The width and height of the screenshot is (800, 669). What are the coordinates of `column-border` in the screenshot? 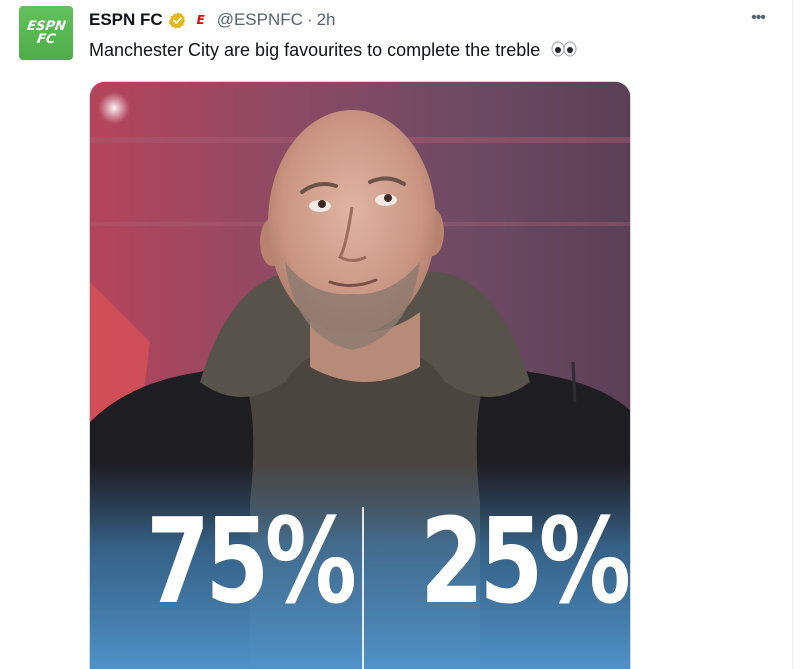 It's located at (792, 334).